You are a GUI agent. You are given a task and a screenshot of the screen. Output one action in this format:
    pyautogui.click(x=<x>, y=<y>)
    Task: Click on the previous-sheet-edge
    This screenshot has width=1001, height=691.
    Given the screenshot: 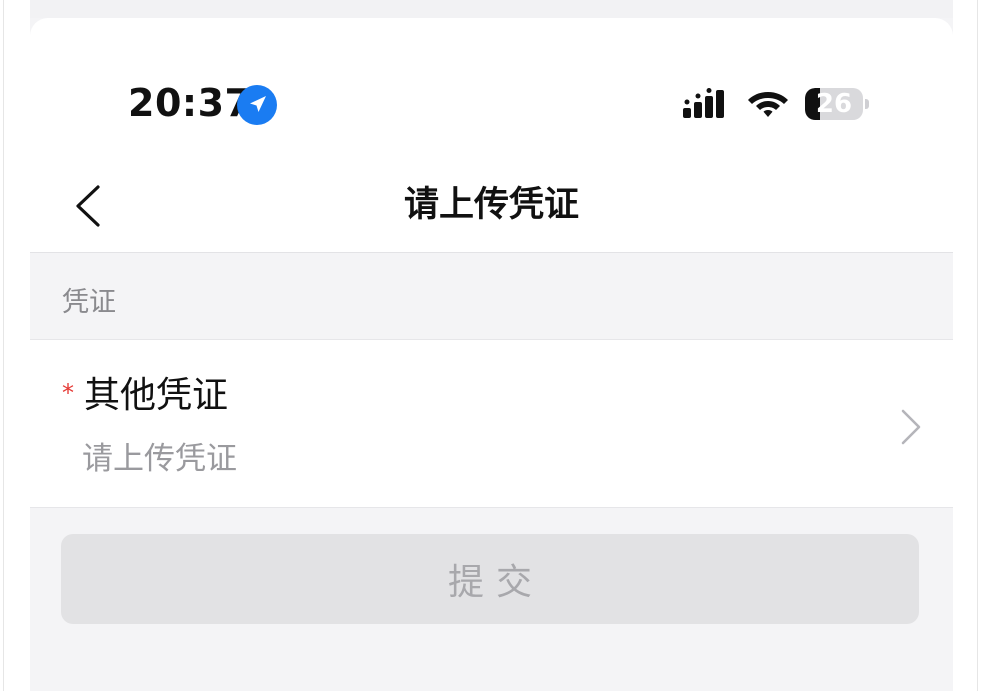 What is the action you would take?
    pyautogui.click(x=491, y=9)
    